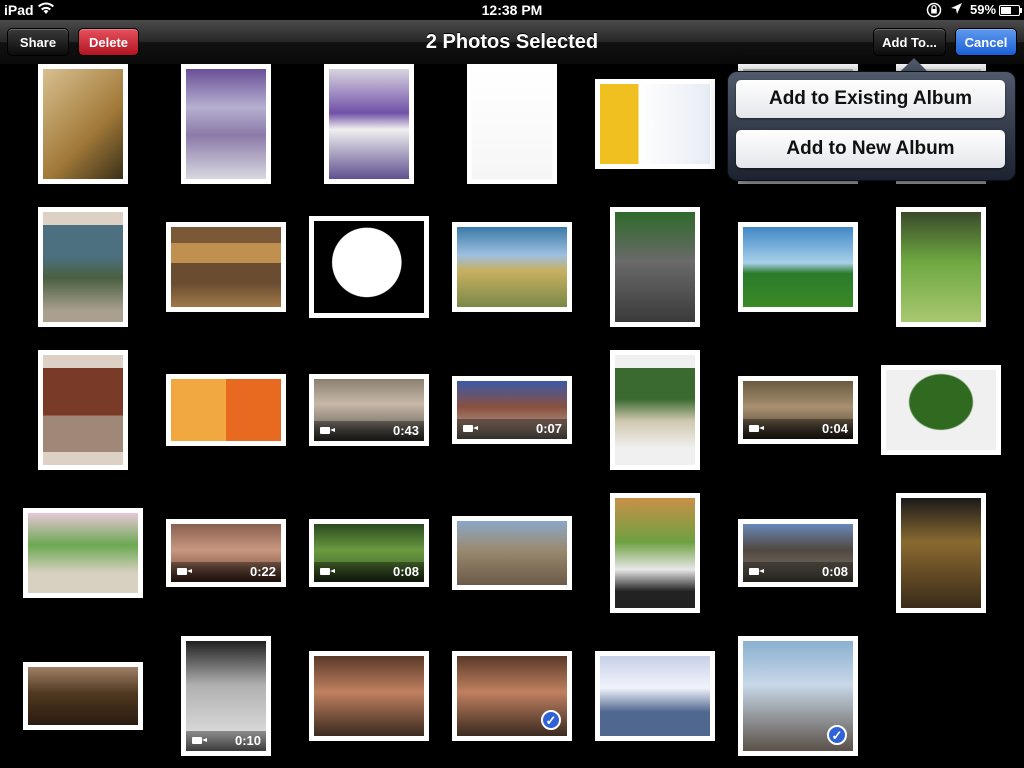 This screenshot has width=1024, height=768. What do you see at coordinates (548, 428) in the screenshot?
I see `video-duration: 0:07` at bounding box center [548, 428].